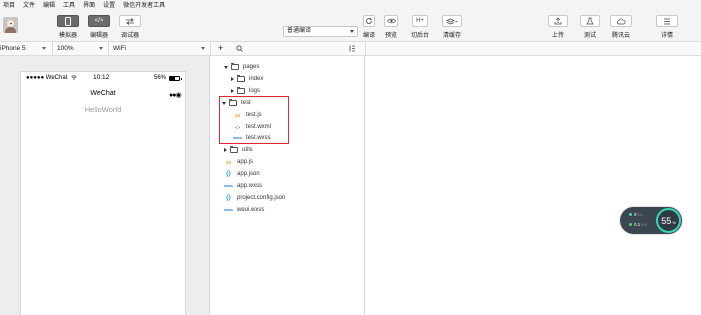  I want to click on menu-item-edit: 编辑, so click(49, 4).